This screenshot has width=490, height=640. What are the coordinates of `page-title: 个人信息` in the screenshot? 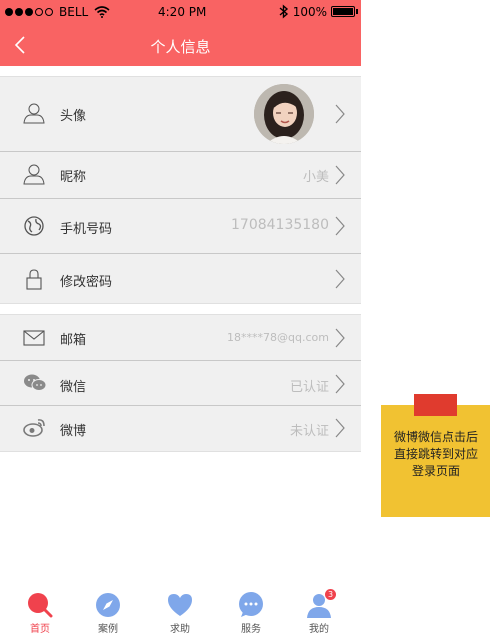 It's located at (180, 47).